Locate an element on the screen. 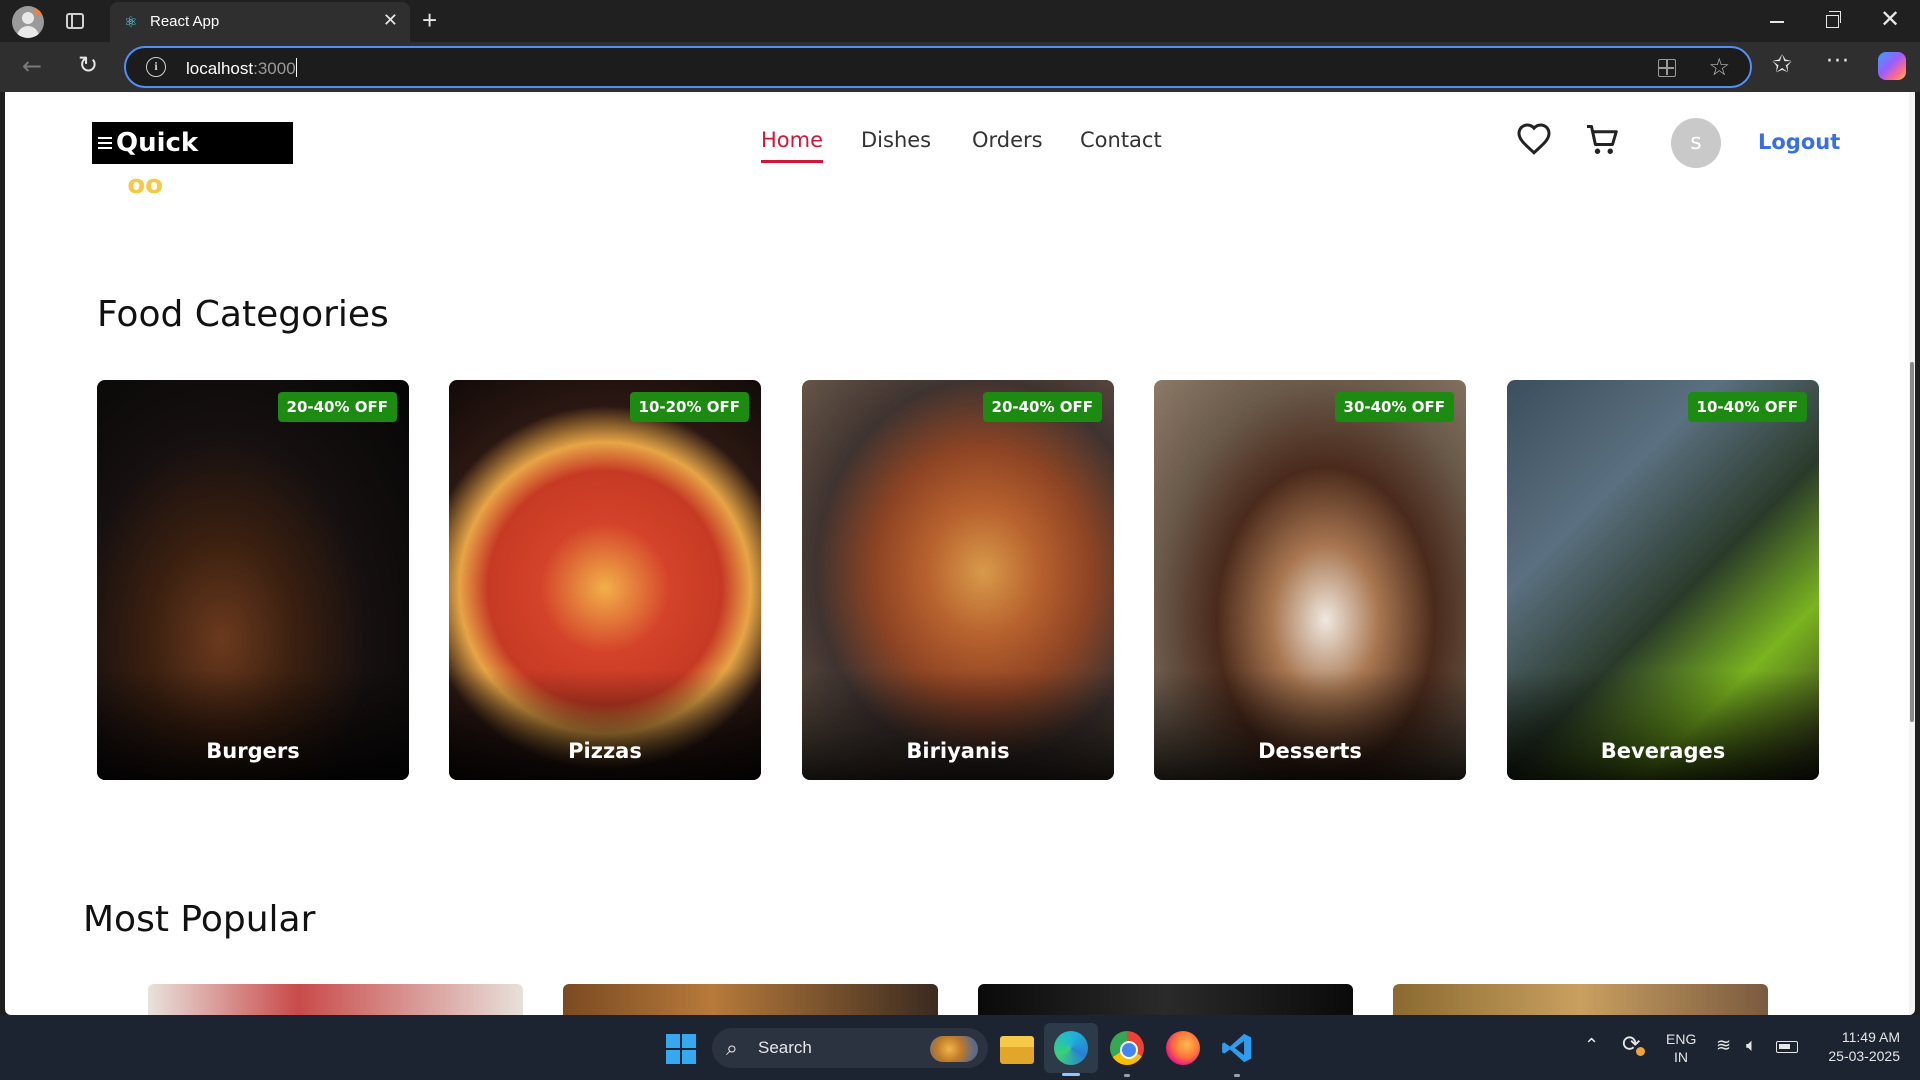 The image size is (1920, 1080). file-explorer-icon is located at coordinates (1017, 1050).